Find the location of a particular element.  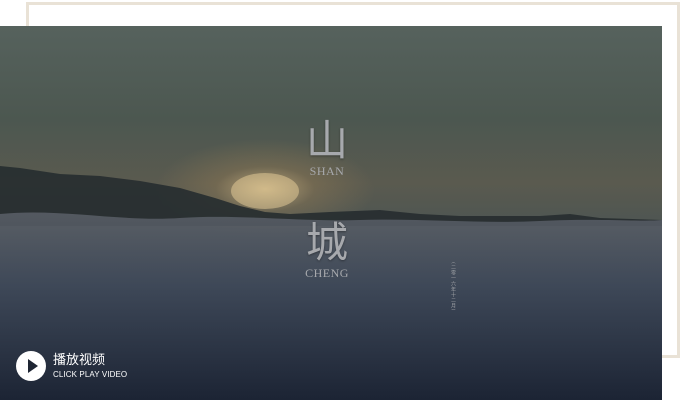

play-icon is located at coordinates (31, 366).